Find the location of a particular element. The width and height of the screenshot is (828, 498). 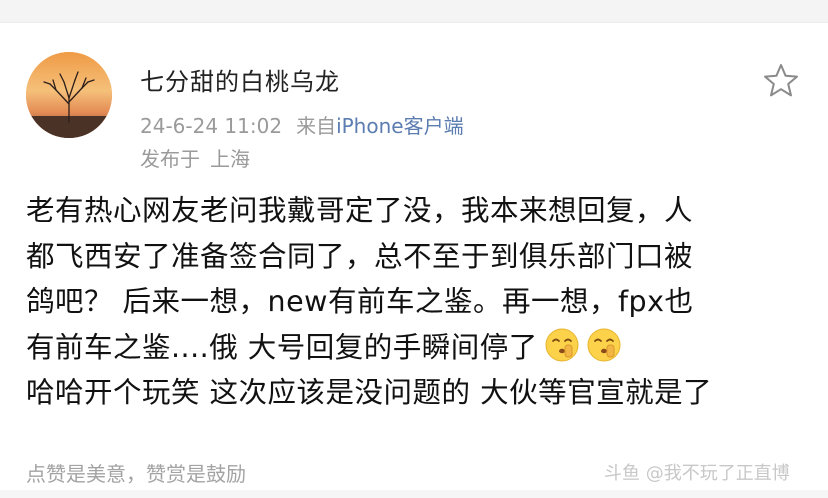

watermark: 斗鱼 @我不玩了正直博 is located at coordinates (697, 473).